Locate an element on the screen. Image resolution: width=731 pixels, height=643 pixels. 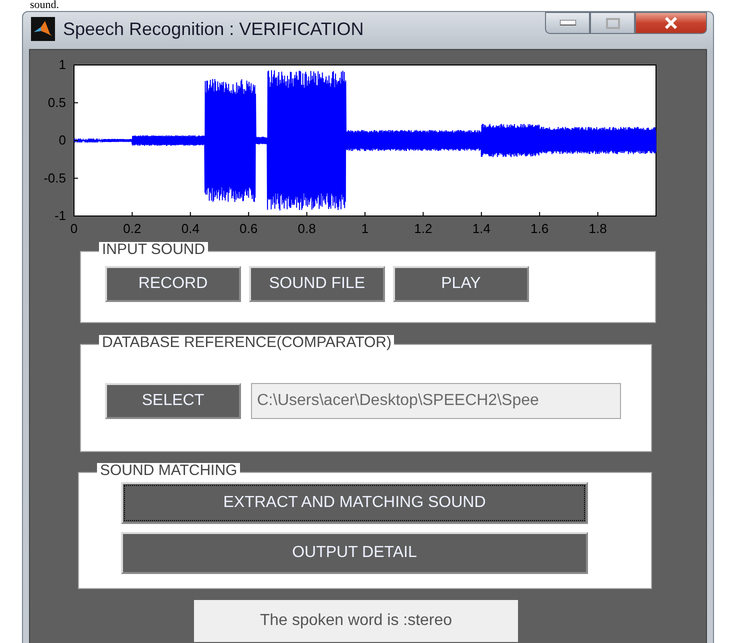
close-button is located at coordinates (671, 23).